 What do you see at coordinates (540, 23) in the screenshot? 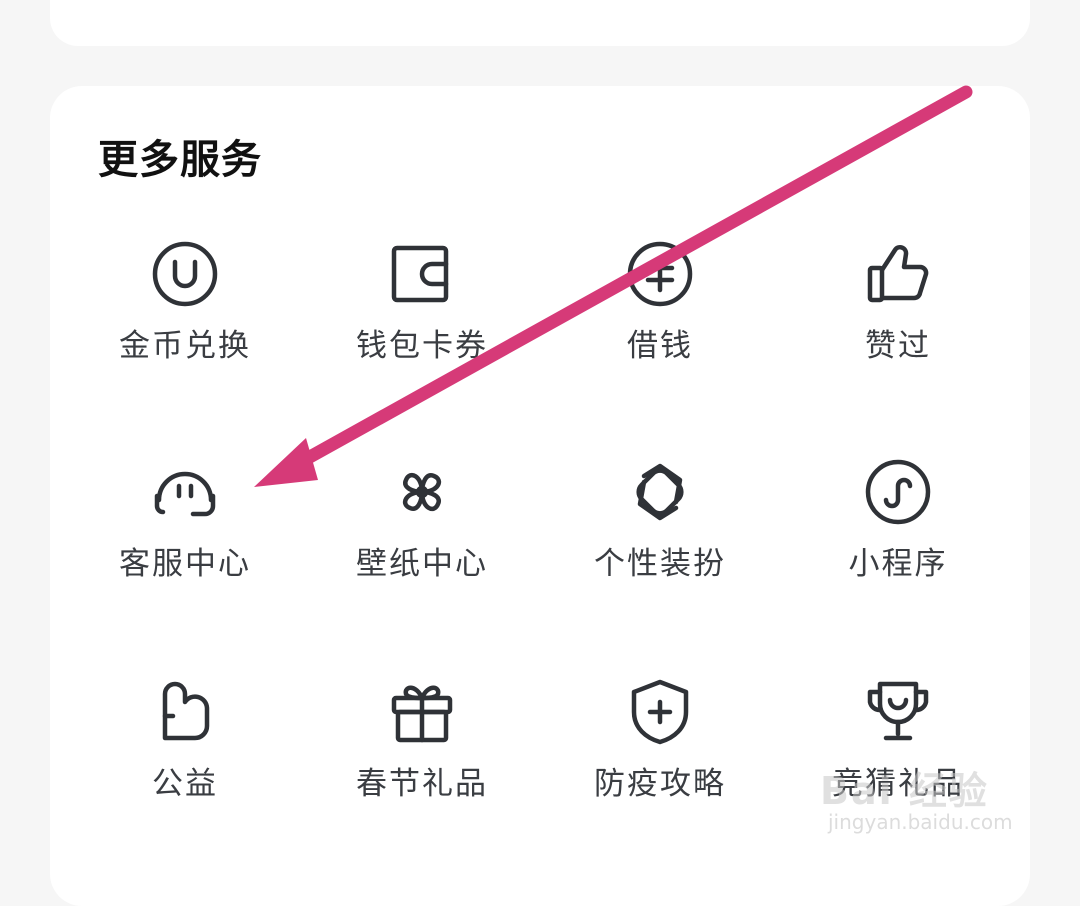
I see `previous-card` at bounding box center [540, 23].